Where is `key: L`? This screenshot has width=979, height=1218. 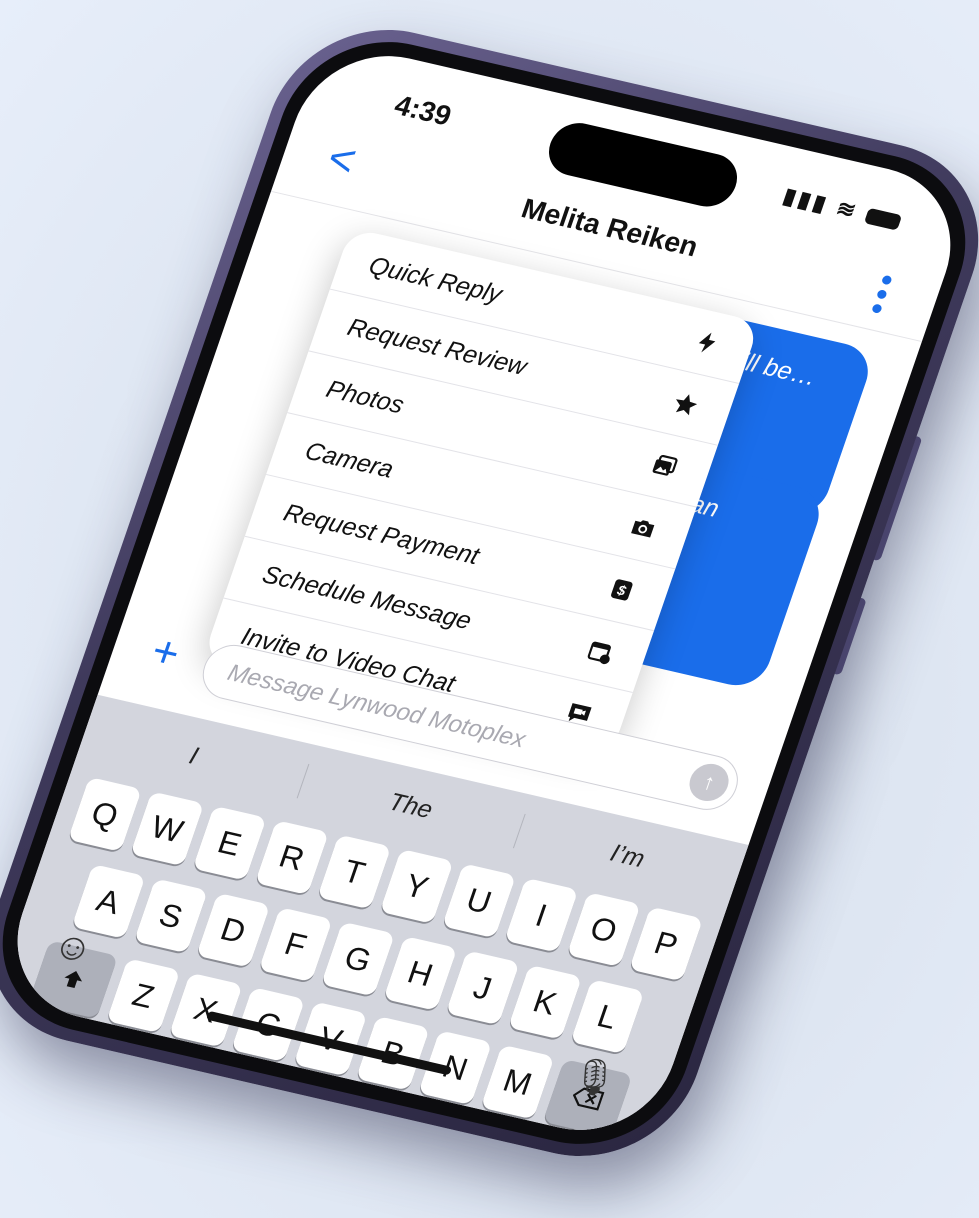 key: L is located at coordinates (607, 1017).